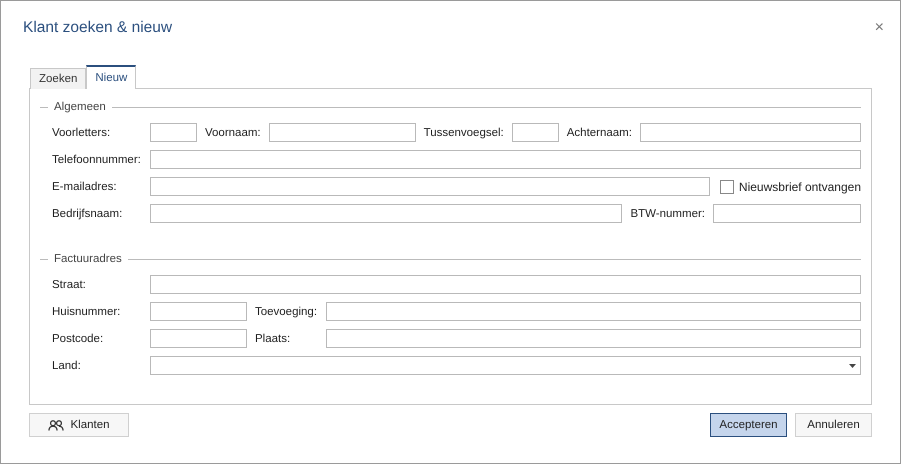  What do you see at coordinates (67, 366) in the screenshot?
I see `field-label: Land:` at bounding box center [67, 366].